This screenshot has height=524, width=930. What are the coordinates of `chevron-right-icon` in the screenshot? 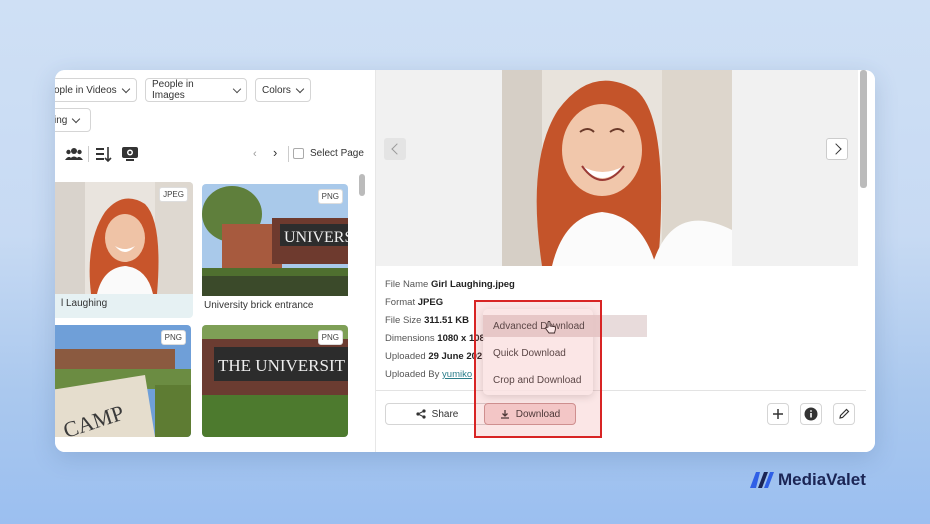 It's located at (835, 149).